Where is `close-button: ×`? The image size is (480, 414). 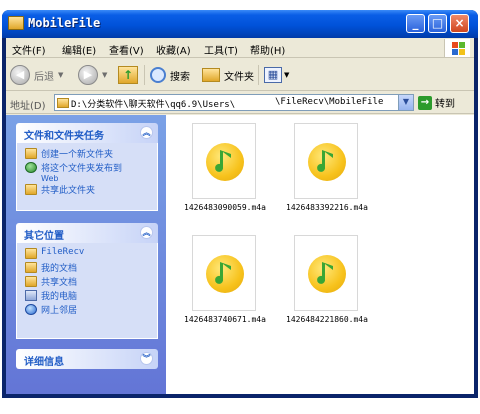
close-button: × is located at coordinates (459, 23).